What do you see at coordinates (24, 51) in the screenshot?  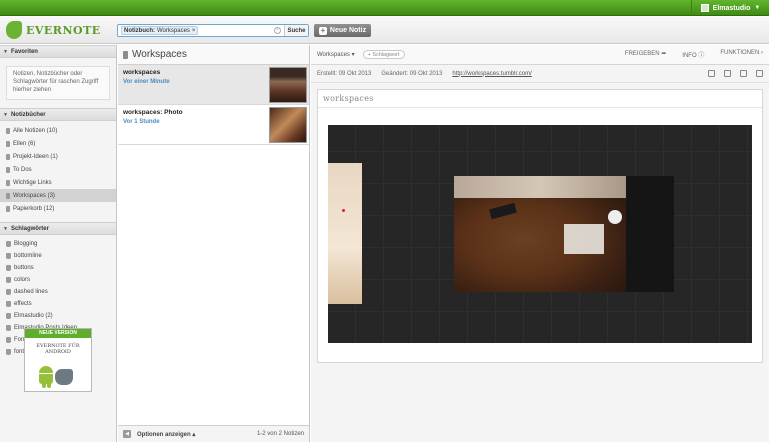 I see `favorites-title: Favoriten` at bounding box center [24, 51].